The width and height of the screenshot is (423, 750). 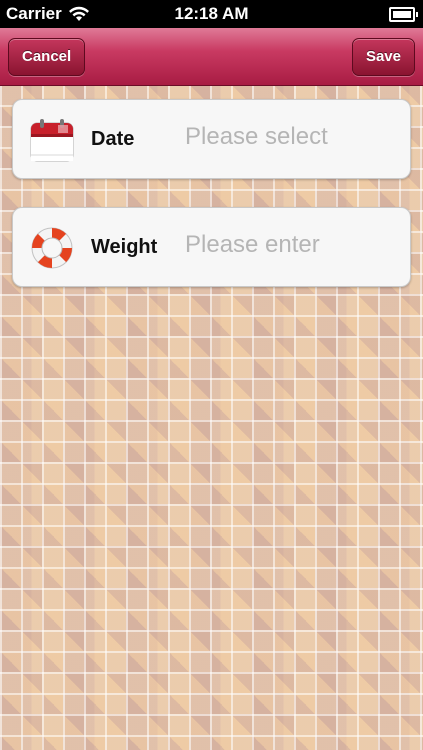 What do you see at coordinates (52, 140) in the screenshot?
I see `calendar-icon` at bounding box center [52, 140].